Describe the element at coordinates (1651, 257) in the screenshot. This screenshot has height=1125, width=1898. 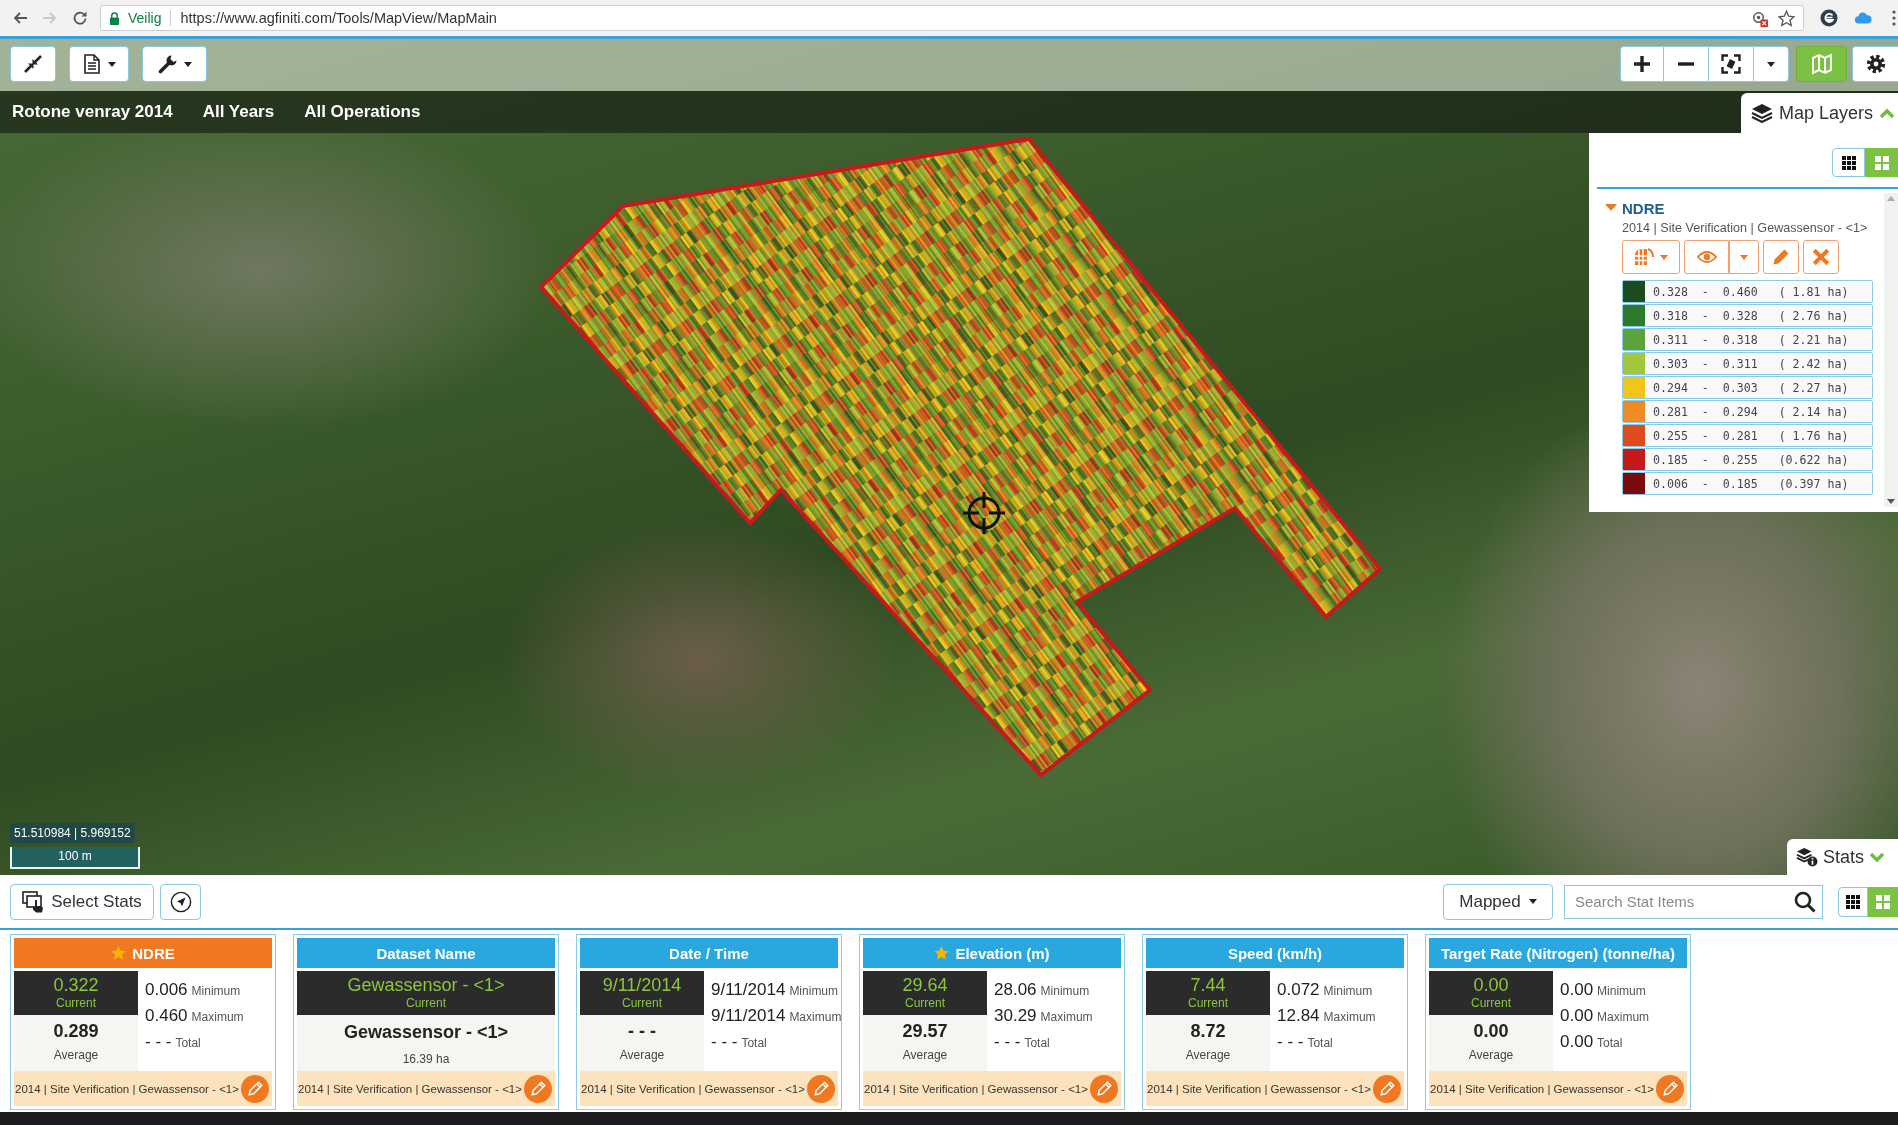
I see `layer-style-button` at that location.